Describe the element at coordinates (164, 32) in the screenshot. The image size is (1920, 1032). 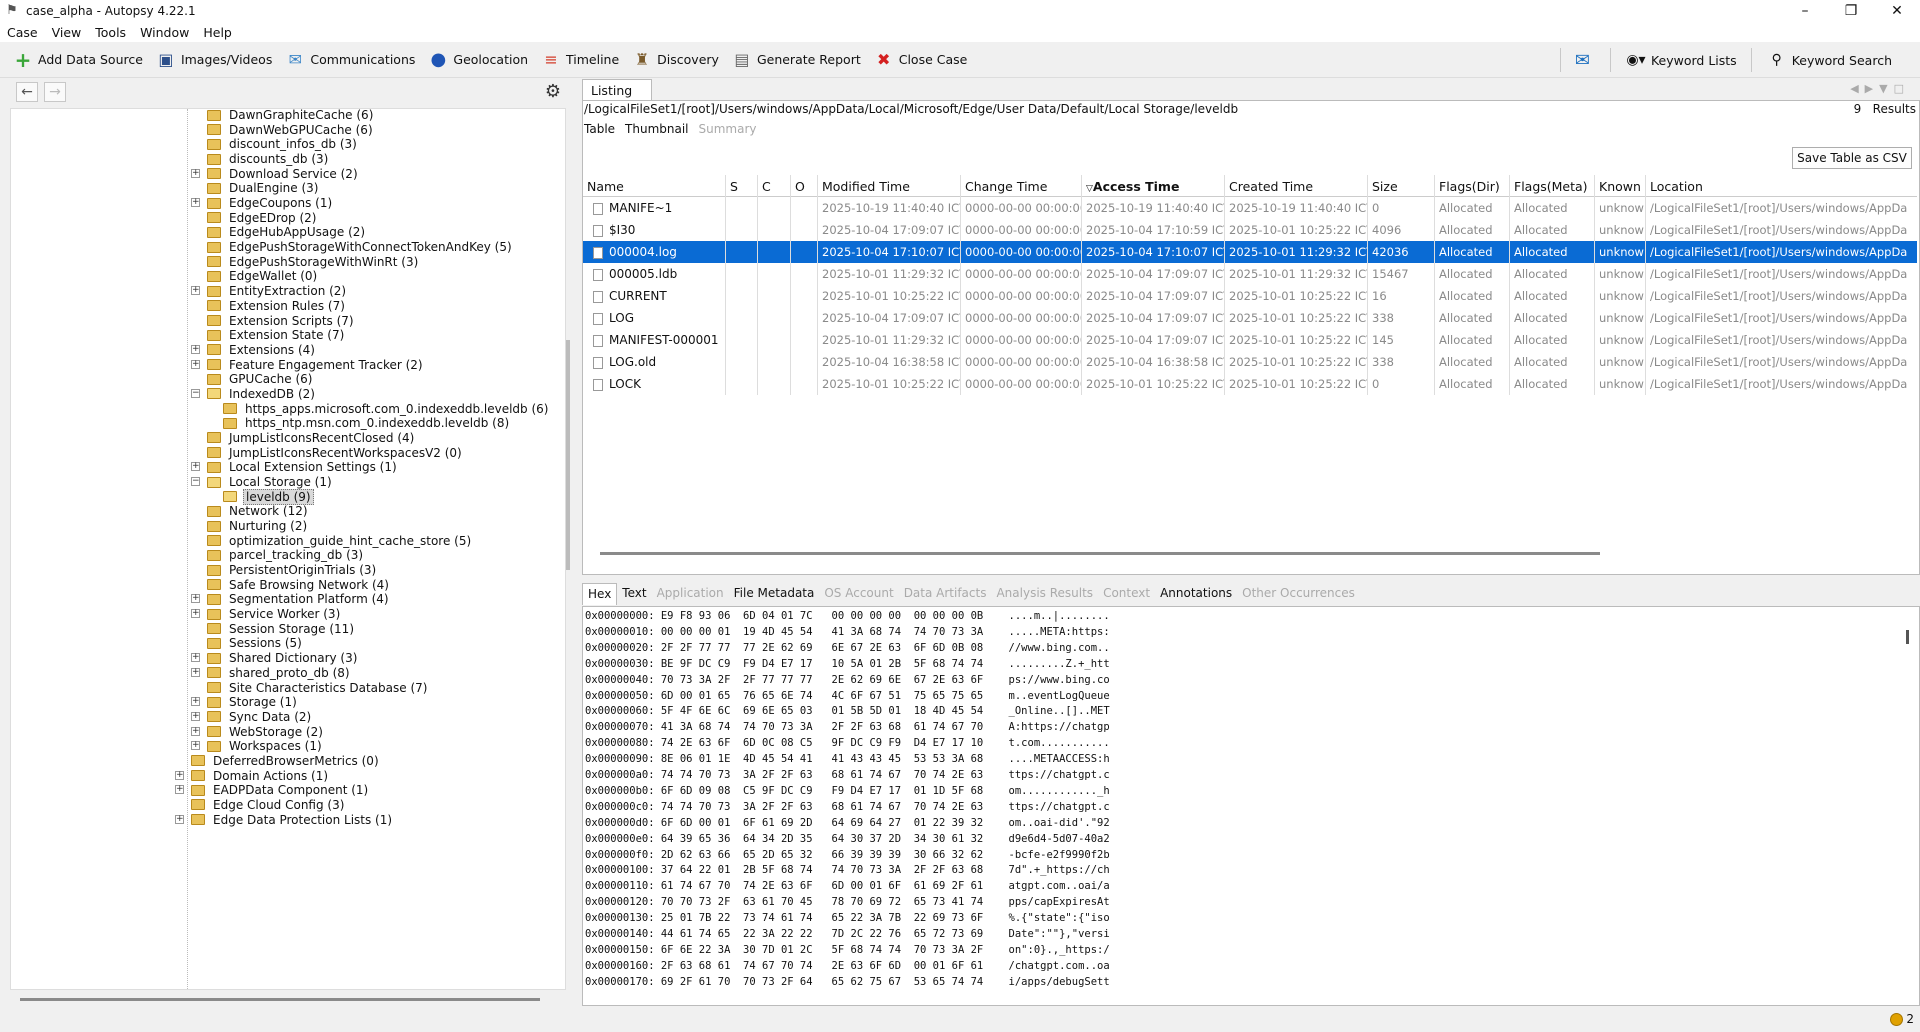
I see `menu-window: Window` at that location.